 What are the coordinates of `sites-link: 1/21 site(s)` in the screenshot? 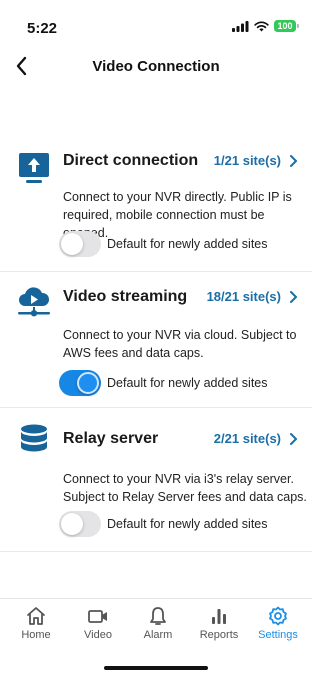 It's located at (256, 160).